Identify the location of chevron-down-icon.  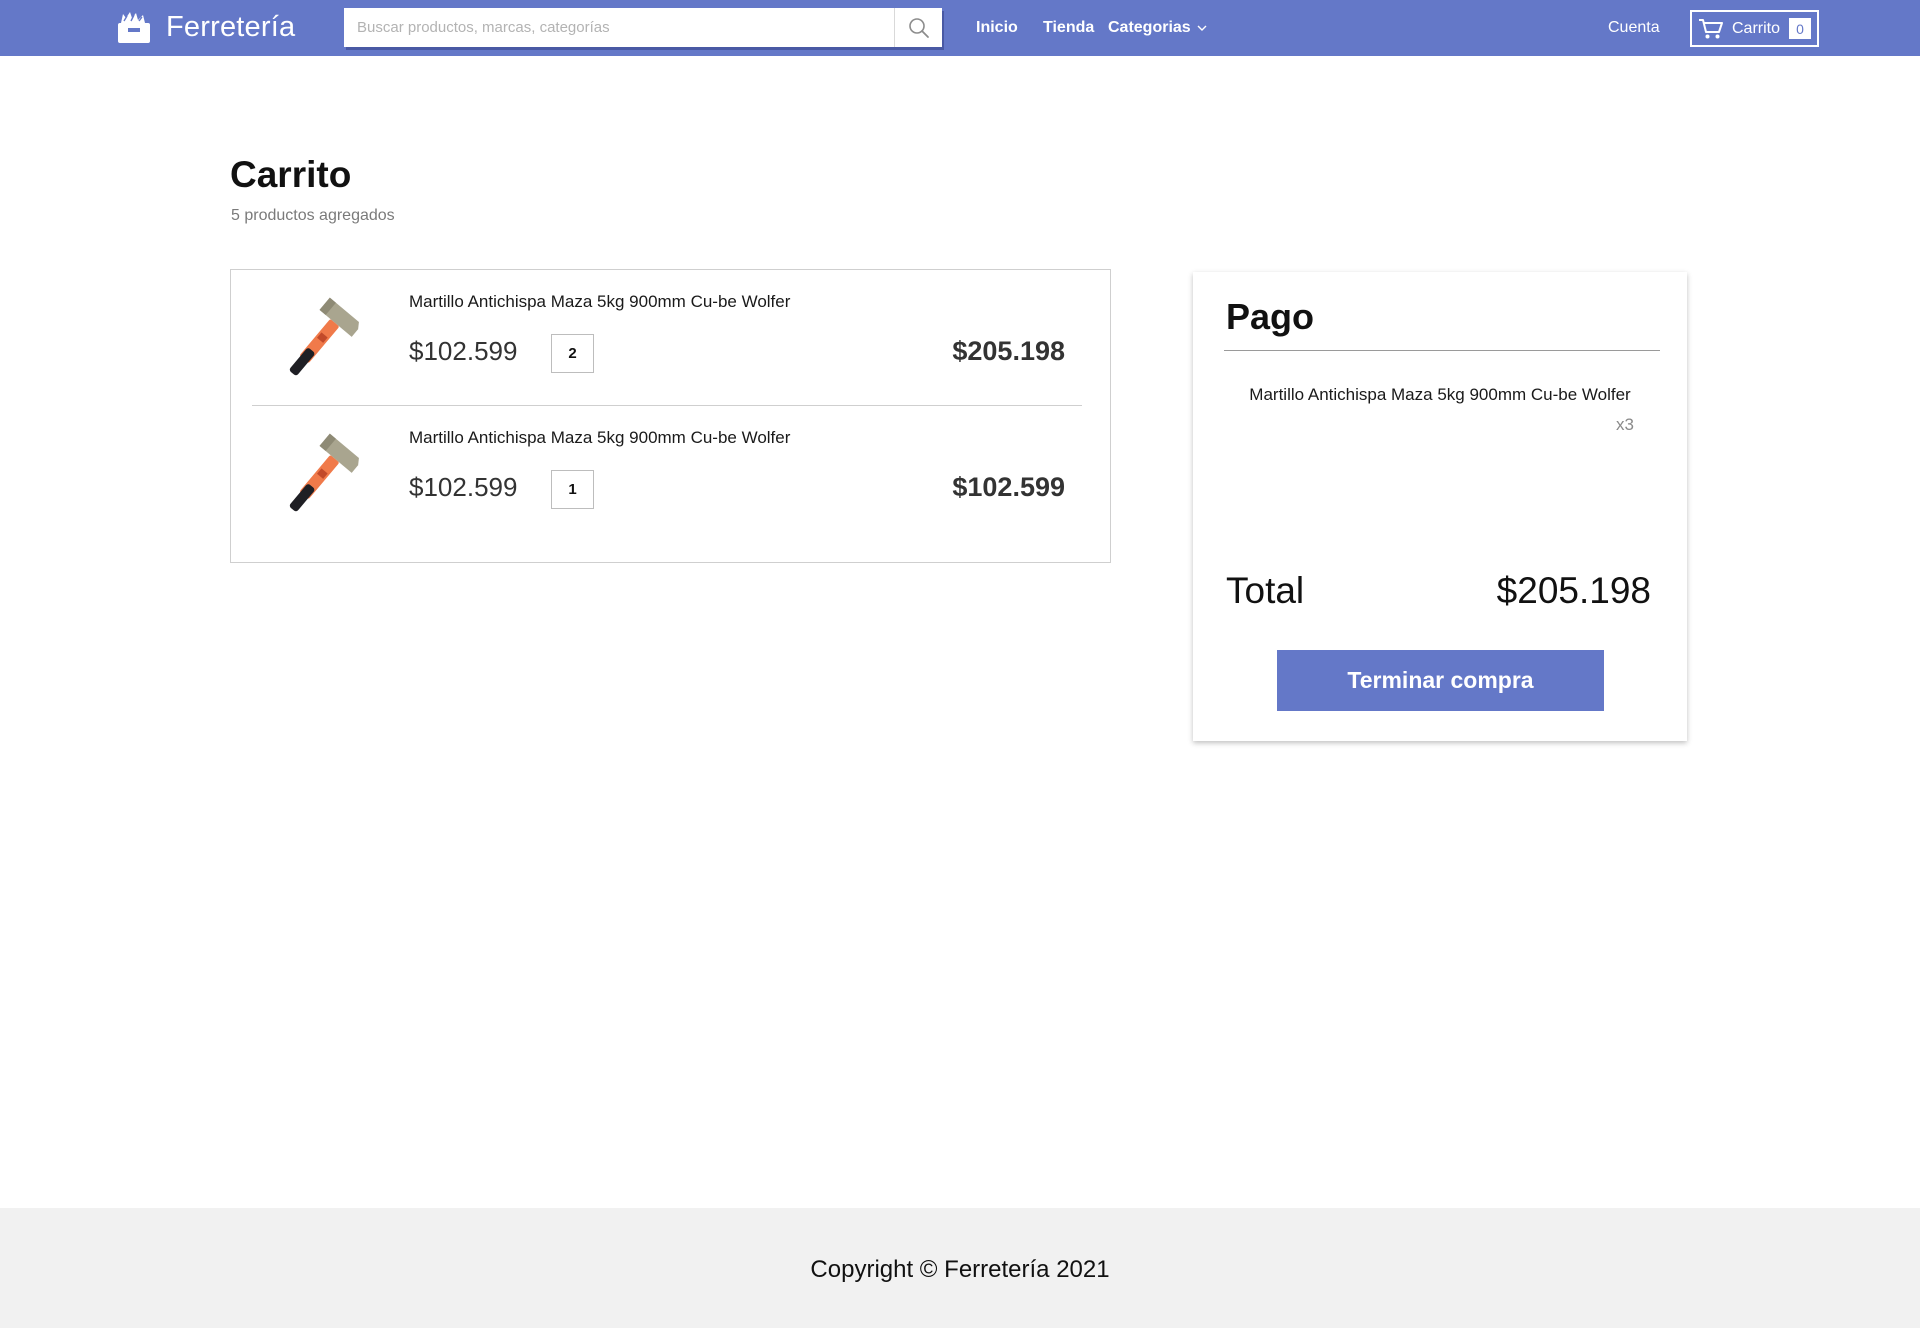
(1202, 28).